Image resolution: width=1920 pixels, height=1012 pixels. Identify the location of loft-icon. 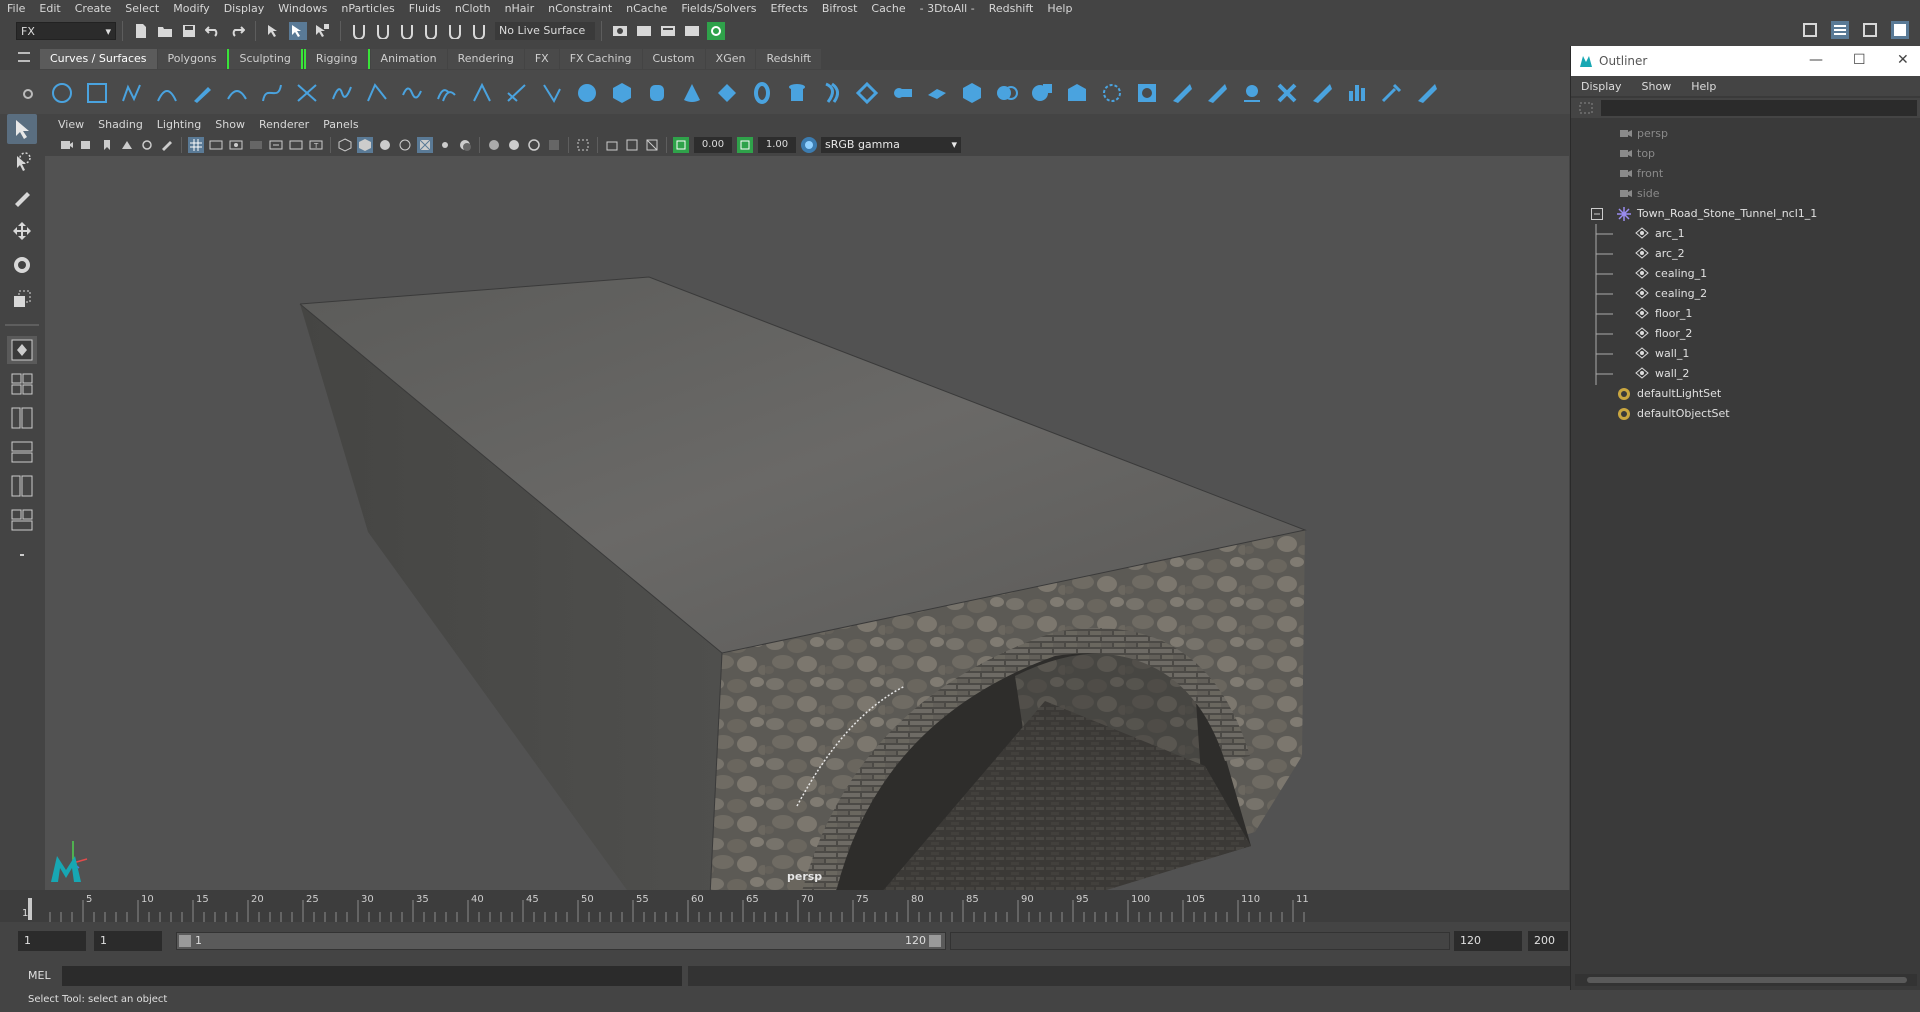
(831, 92).